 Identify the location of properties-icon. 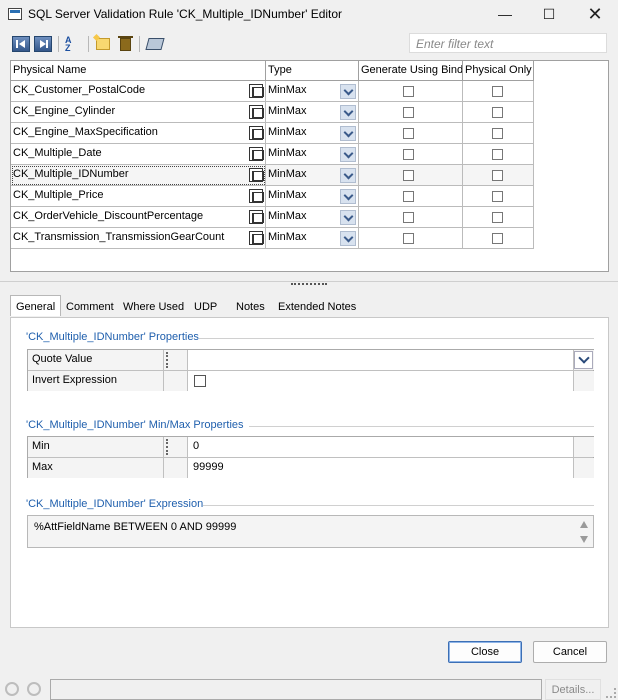
(155, 44).